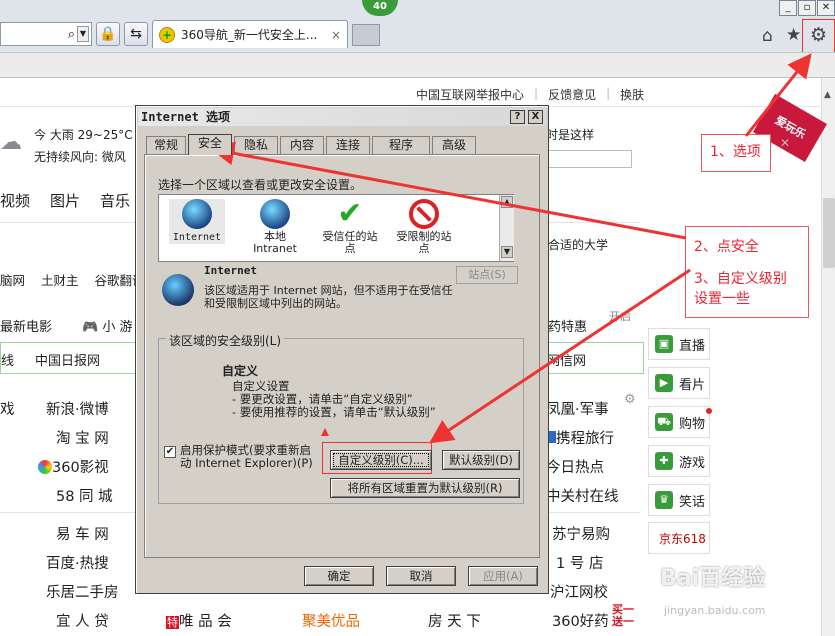 Image resolution: width=835 pixels, height=636 pixels. Describe the element at coordinates (579, 562) in the screenshot. I see `site-link: 1 号 店` at that location.